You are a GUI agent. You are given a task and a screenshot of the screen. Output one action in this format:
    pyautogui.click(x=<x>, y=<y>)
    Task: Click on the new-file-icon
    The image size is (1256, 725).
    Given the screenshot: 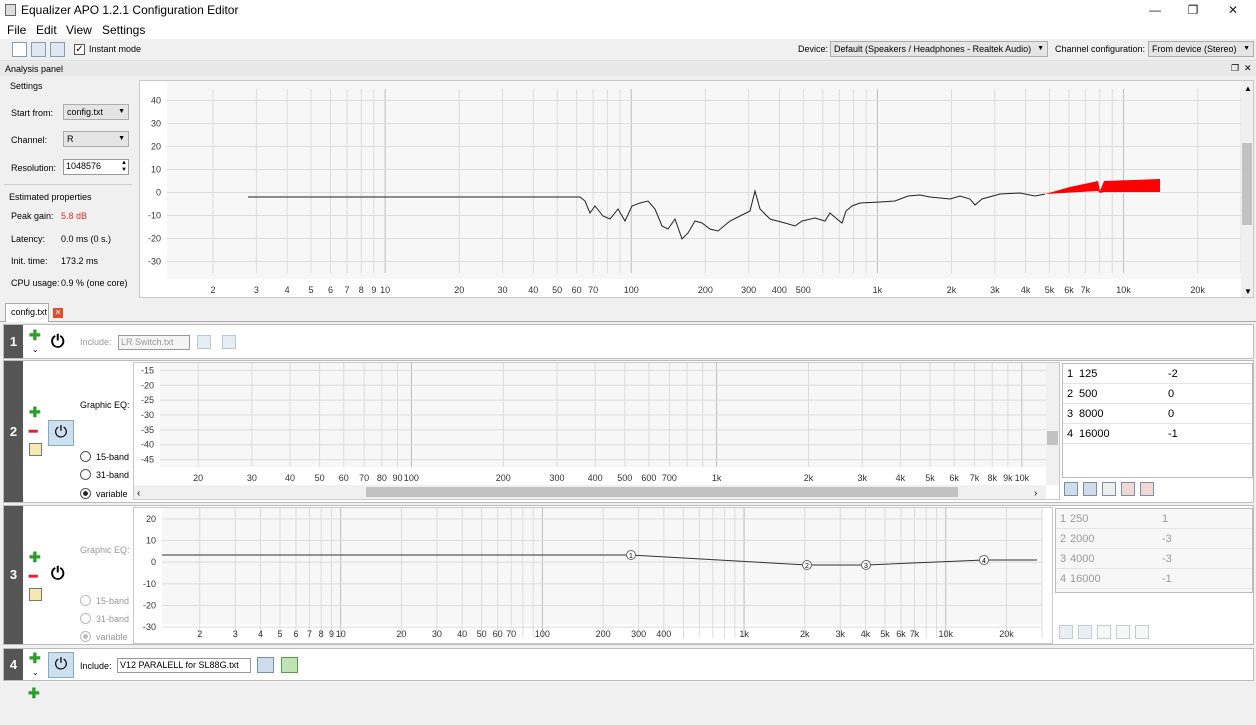 What is the action you would take?
    pyautogui.click(x=19, y=49)
    